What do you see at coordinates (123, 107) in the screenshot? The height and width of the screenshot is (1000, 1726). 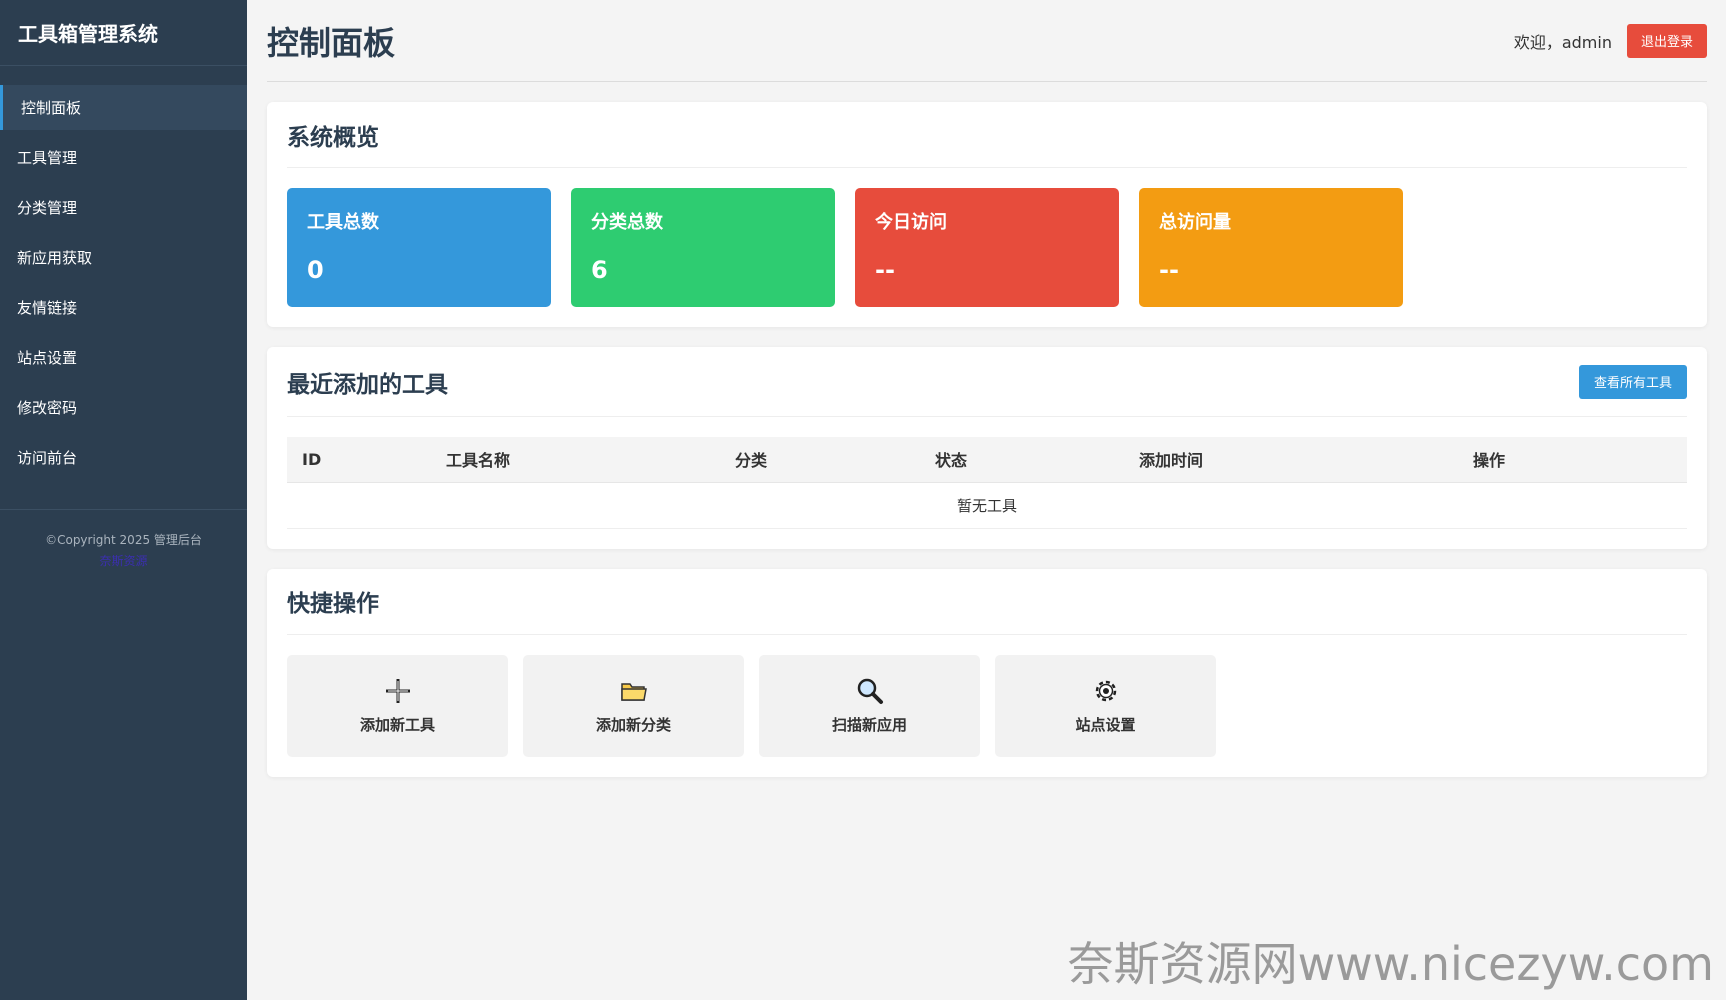 I see `sidebar-item-dashboard: 控制面板` at bounding box center [123, 107].